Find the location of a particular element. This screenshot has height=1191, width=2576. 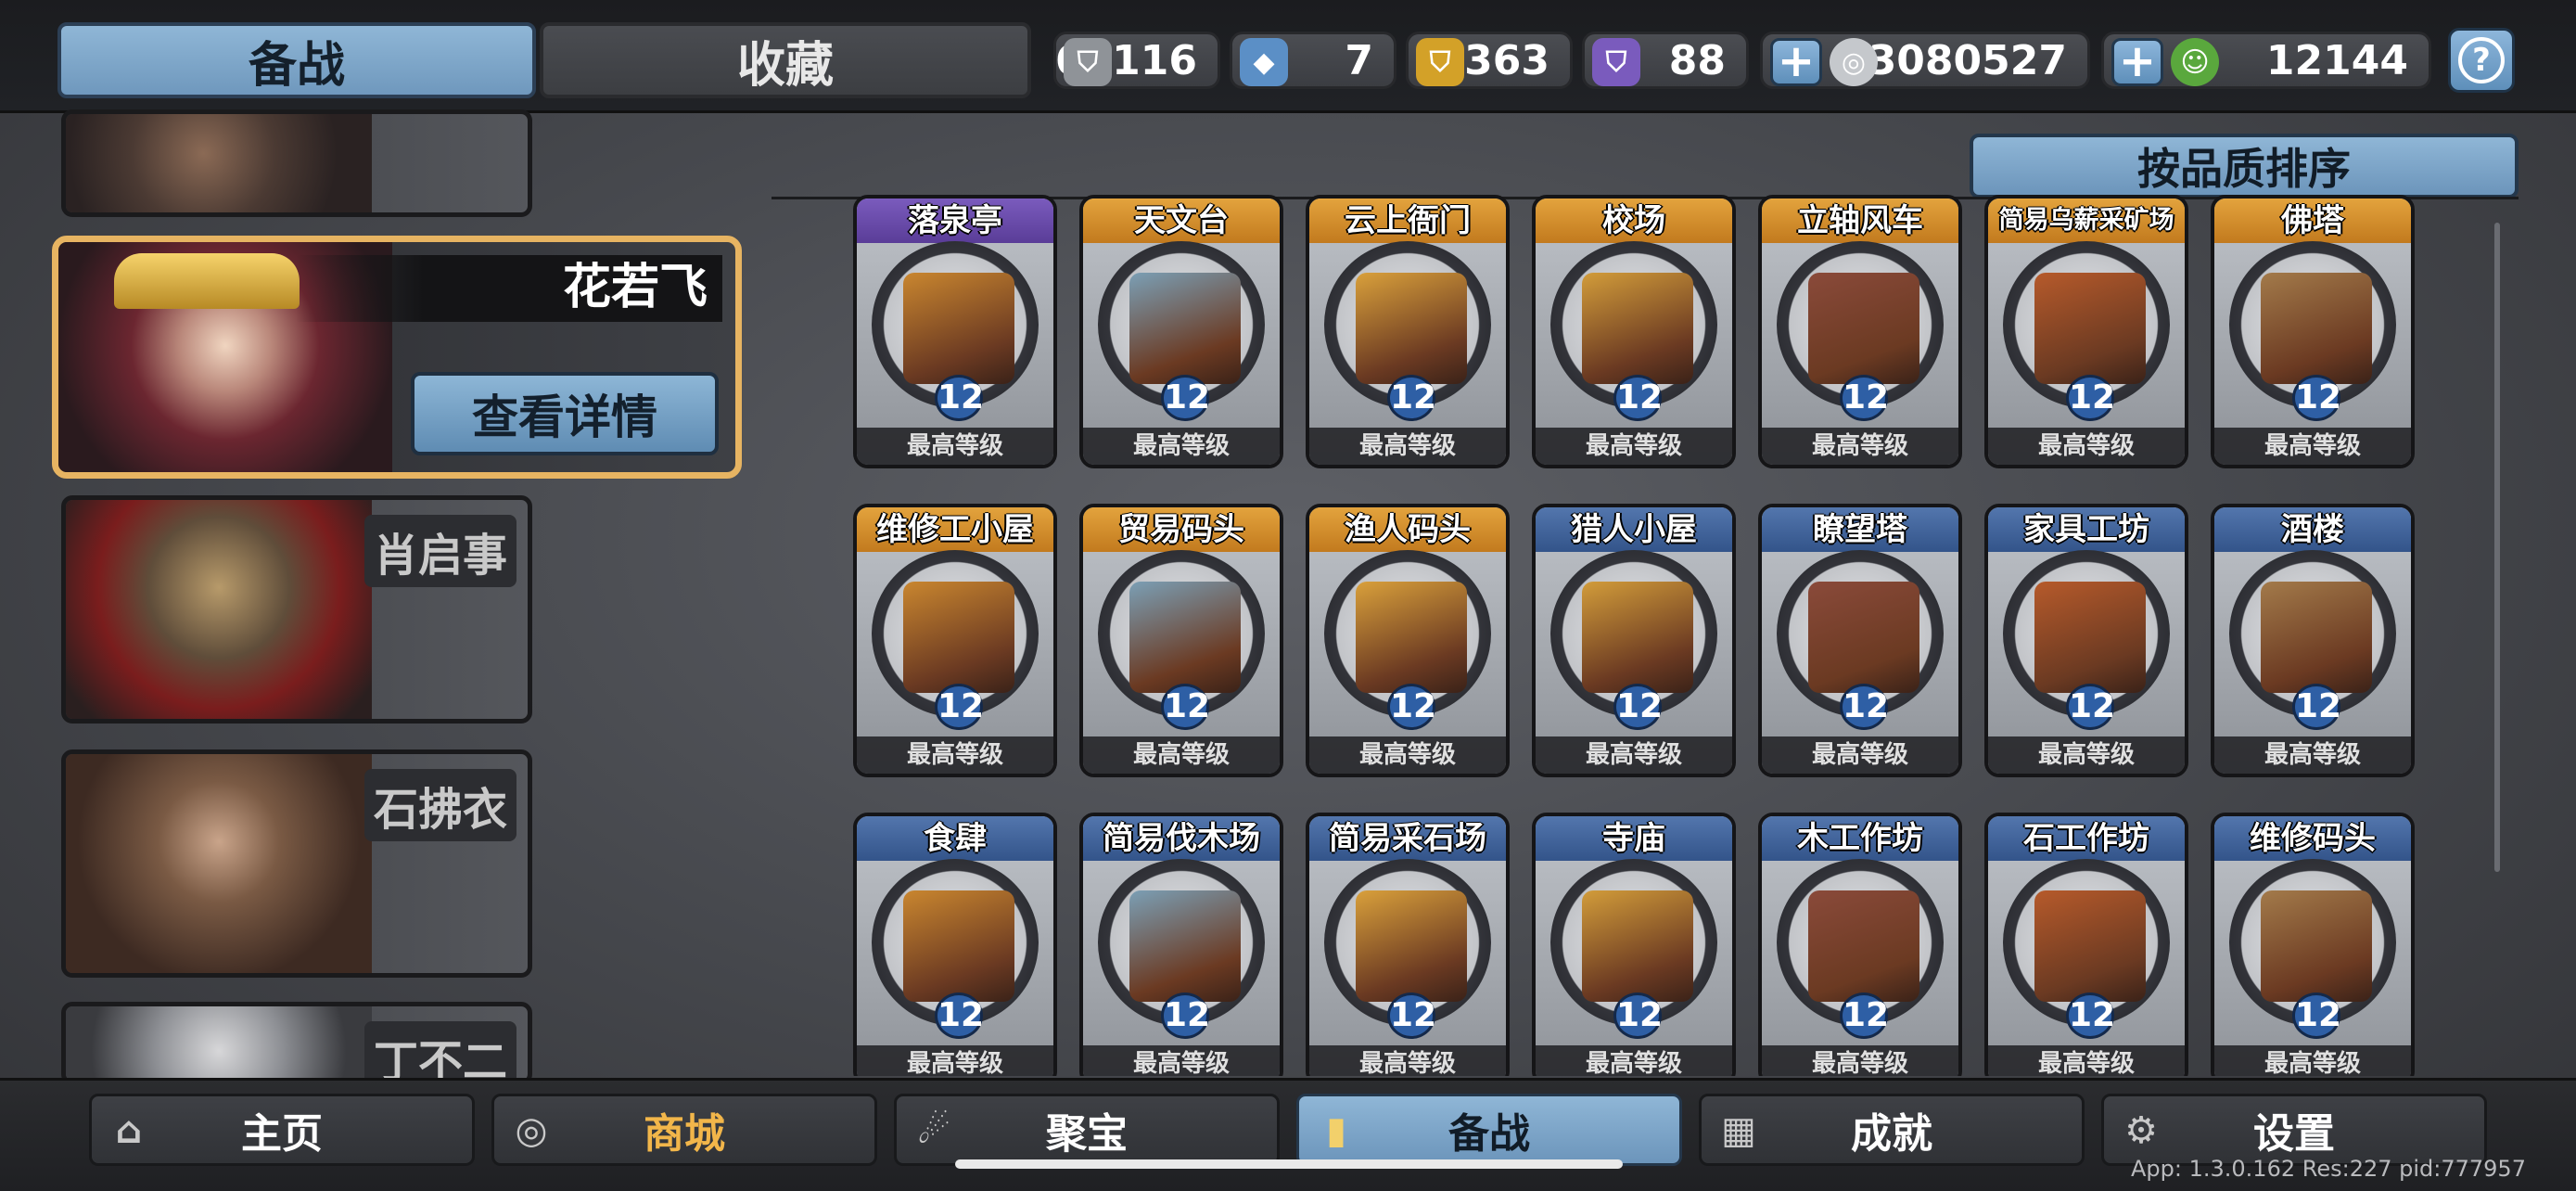

building-card: 落泉亭 12 最高等级 is located at coordinates (955, 331).